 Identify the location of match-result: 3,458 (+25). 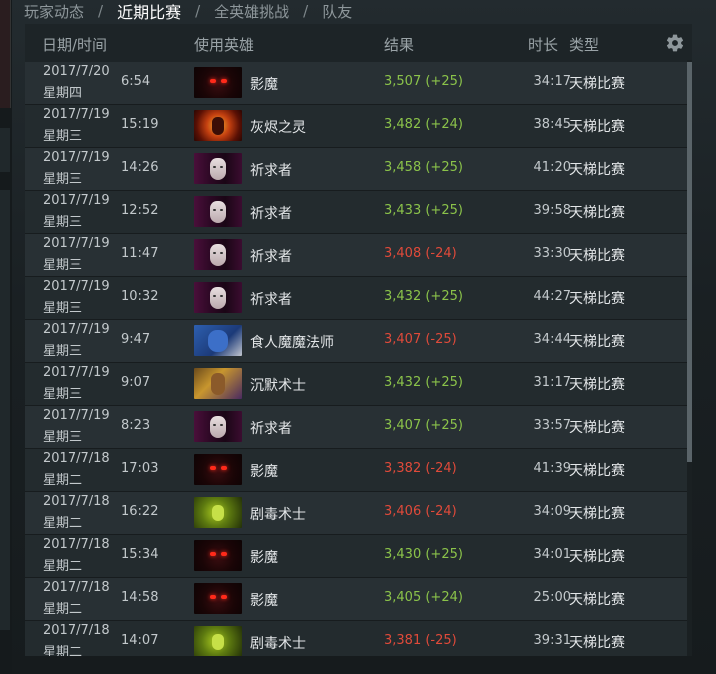
(423, 167).